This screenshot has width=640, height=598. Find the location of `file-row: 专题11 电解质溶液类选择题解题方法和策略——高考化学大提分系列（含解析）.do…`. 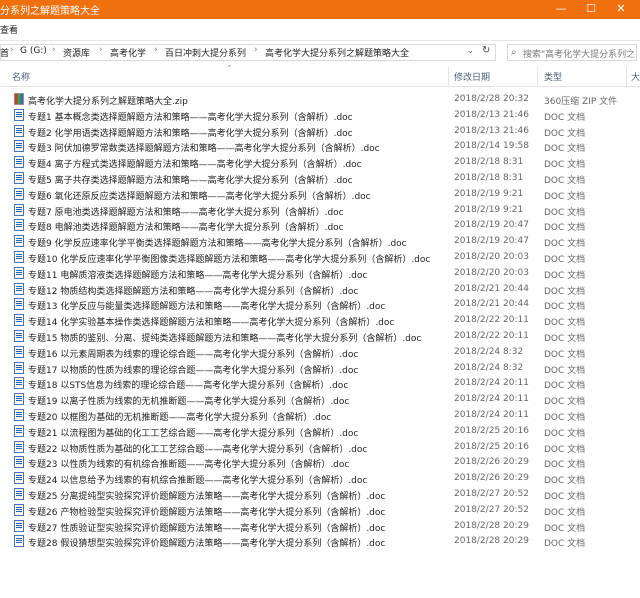

file-row: 专题11 电解质溶液类选择题解题方法和策略——高考化学大提分系列（含解析）.do… is located at coordinates (320, 273).